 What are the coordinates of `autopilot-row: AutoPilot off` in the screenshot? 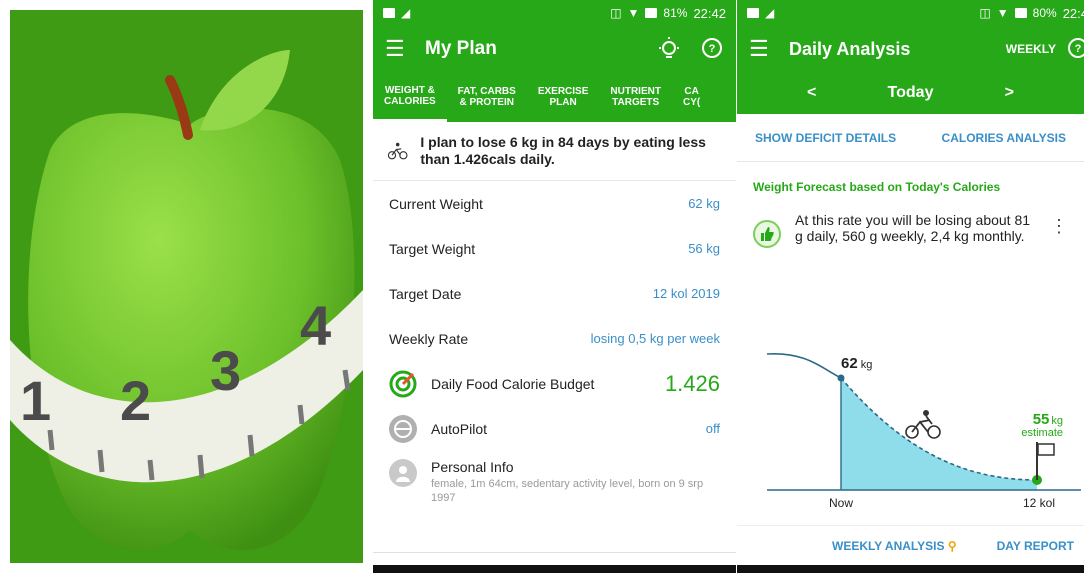 It's located at (554, 428).